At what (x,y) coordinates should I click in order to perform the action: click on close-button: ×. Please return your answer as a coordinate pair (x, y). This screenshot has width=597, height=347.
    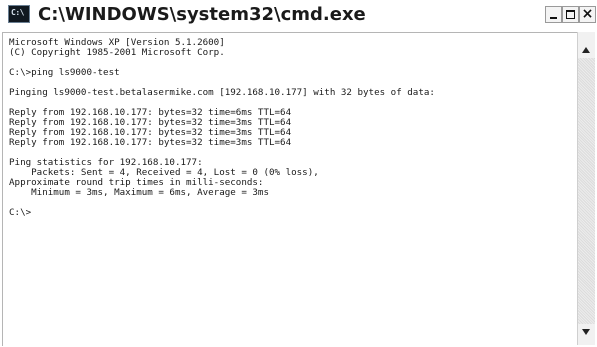
    Looking at the image, I should click on (587, 14).